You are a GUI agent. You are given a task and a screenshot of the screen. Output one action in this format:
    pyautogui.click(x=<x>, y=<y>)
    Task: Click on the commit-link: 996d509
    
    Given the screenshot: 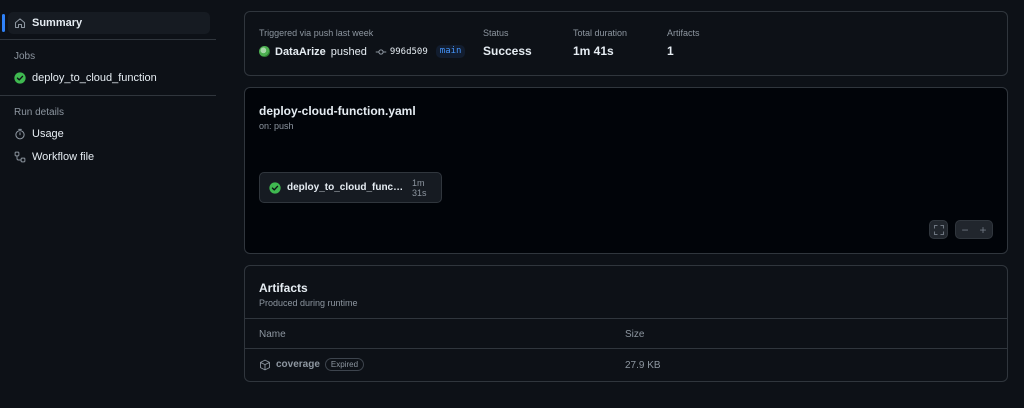 What is the action you would take?
    pyautogui.click(x=401, y=52)
    